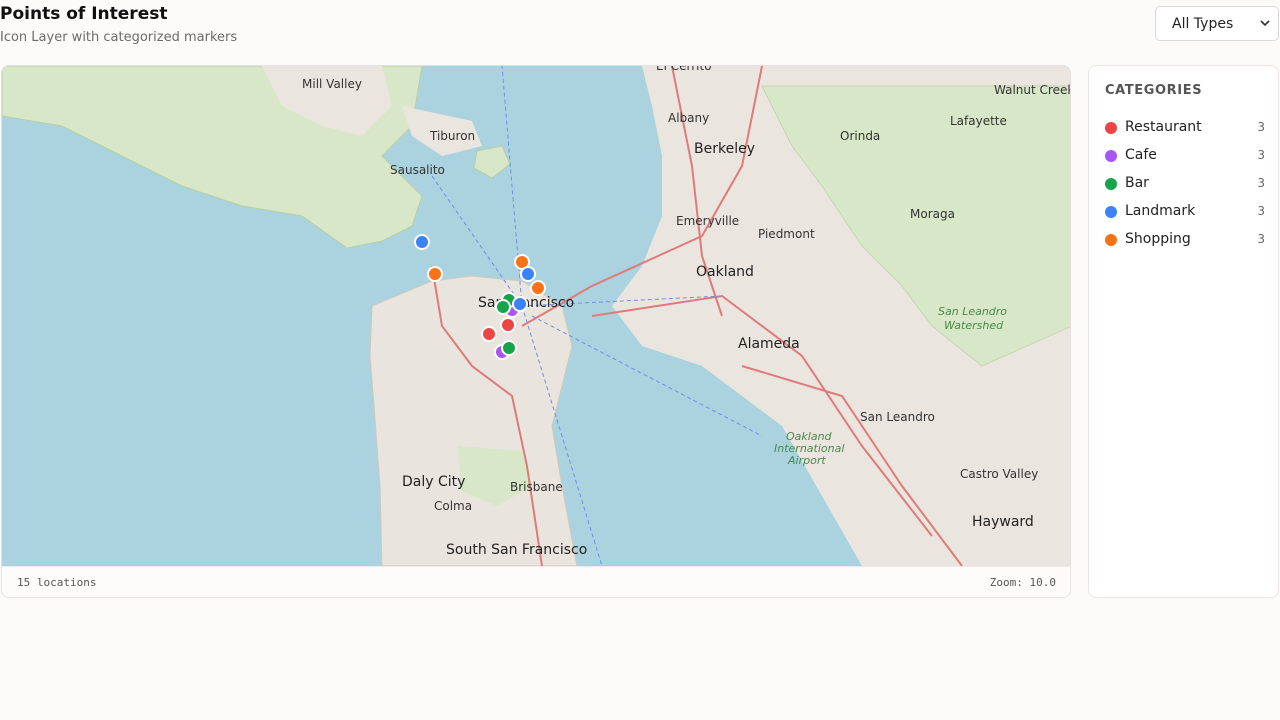  Describe the element at coordinates (1111, 184) in the screenshot. I see `bar-color-swatch` at that location.